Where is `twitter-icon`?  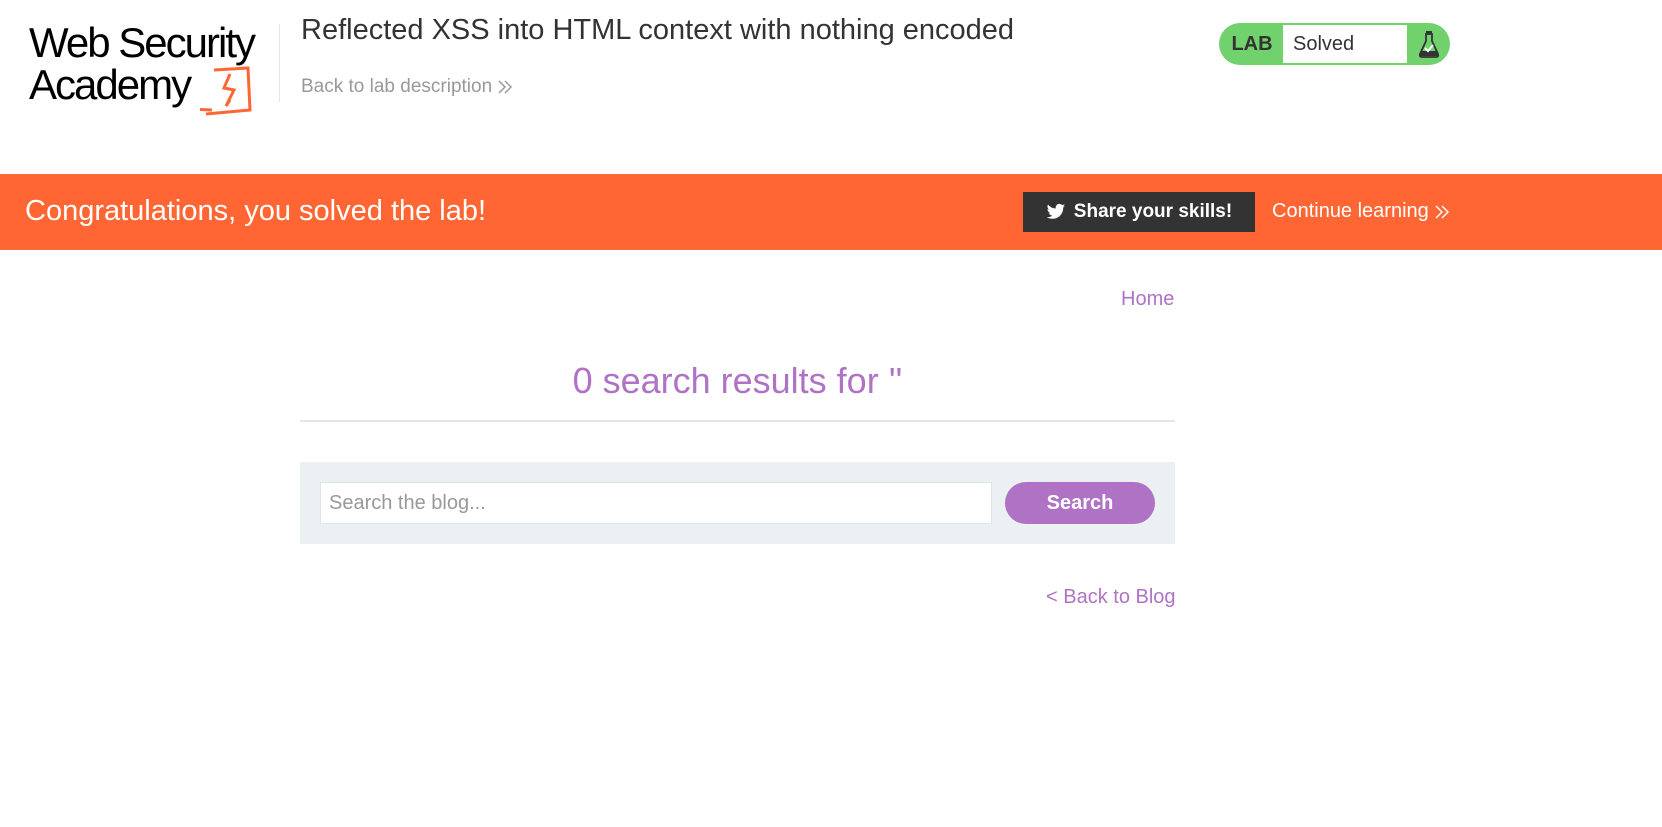 twitter-icon is located at coordinates (1055, 211).